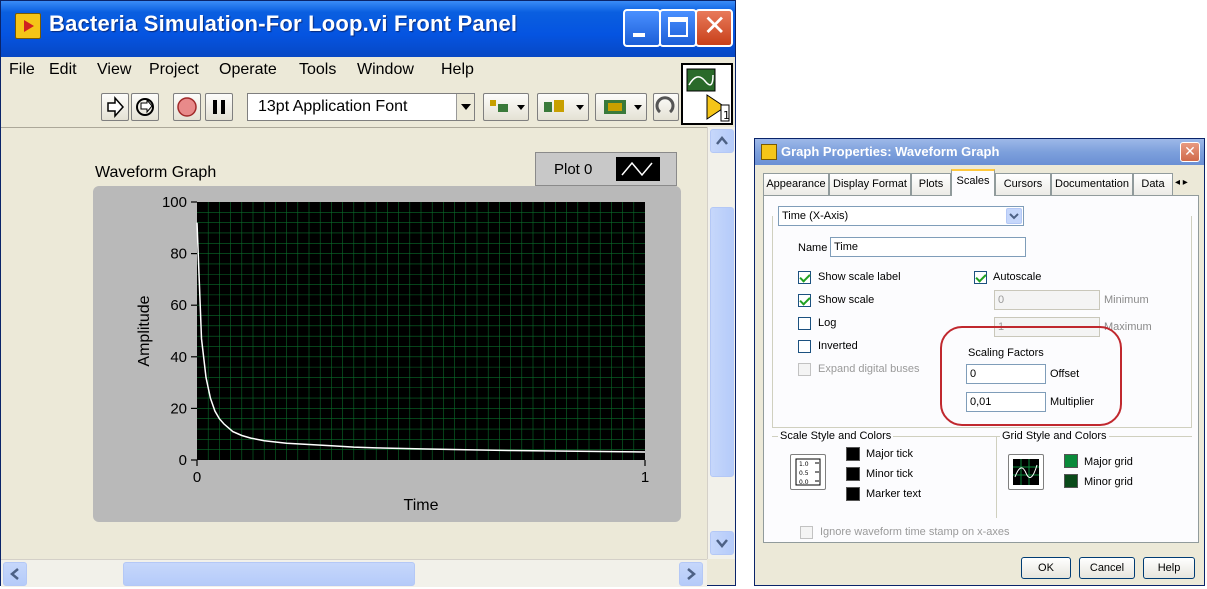  I want to click on dialog-close-button: ✕, so click(1190, 152).